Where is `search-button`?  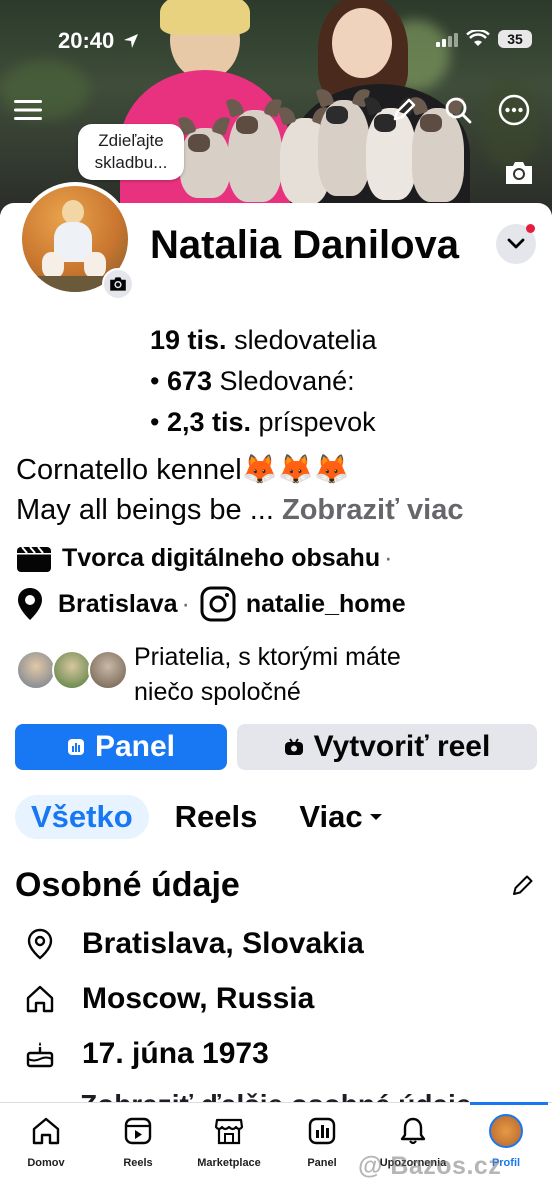 search-button is located at coordinates (458, 110).